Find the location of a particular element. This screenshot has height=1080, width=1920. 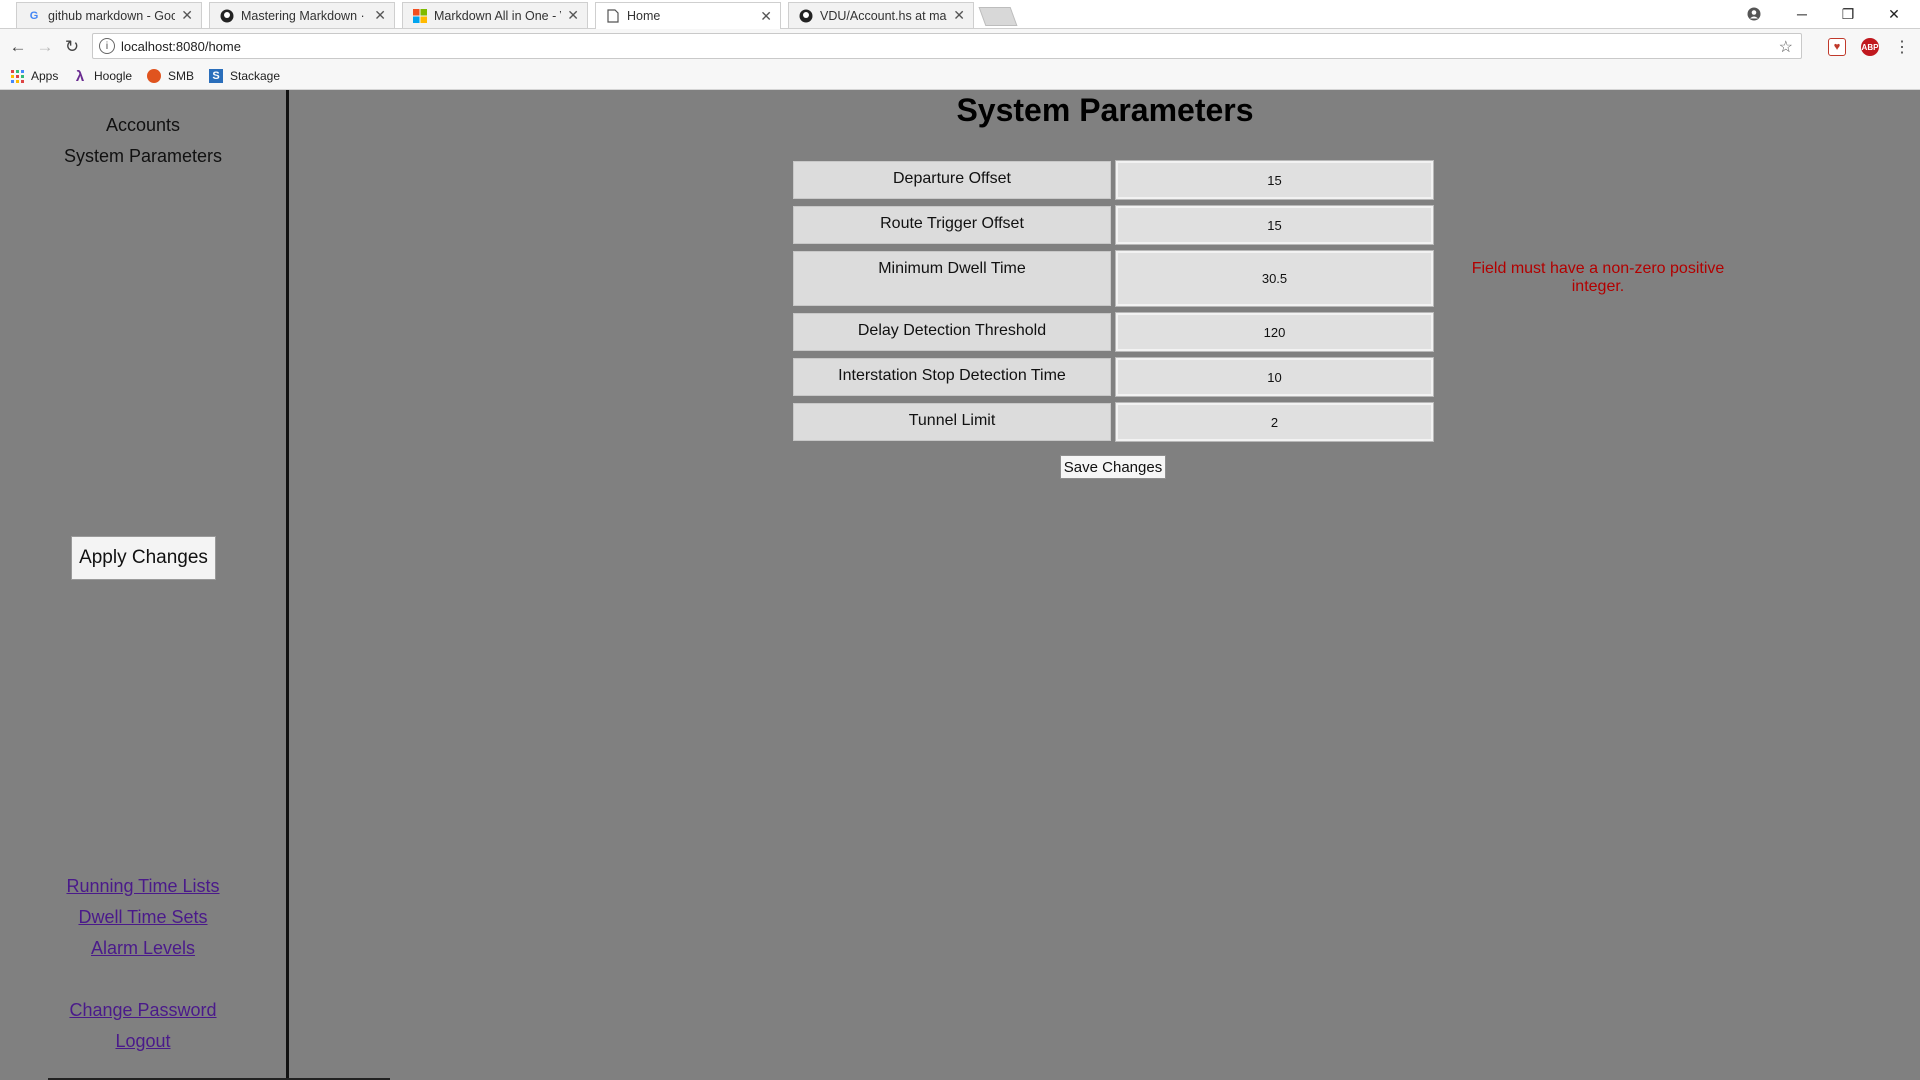

restore-icon: ❐ is located at coordinates (1848, 14).